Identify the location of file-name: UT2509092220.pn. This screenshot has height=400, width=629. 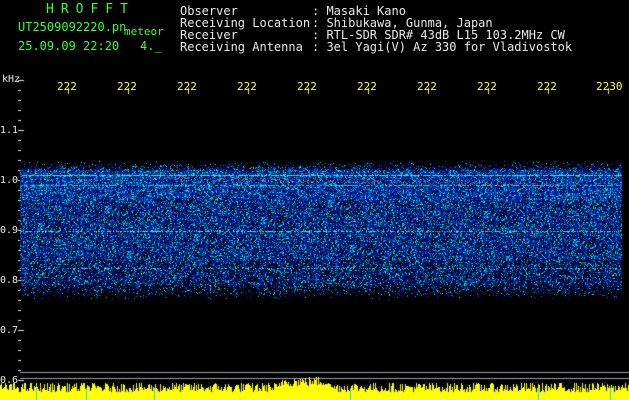
(72, 27).